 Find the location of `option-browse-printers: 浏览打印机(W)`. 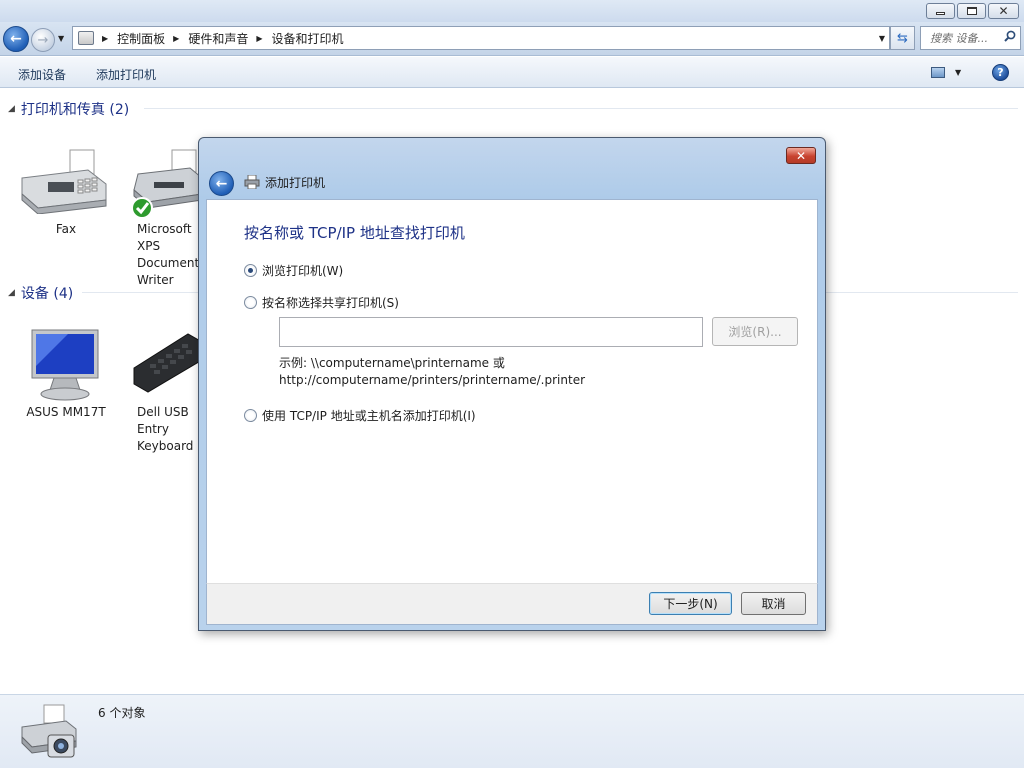

option-browse-printers: 浏览打印机(W) is located at coordinates (293, 270).